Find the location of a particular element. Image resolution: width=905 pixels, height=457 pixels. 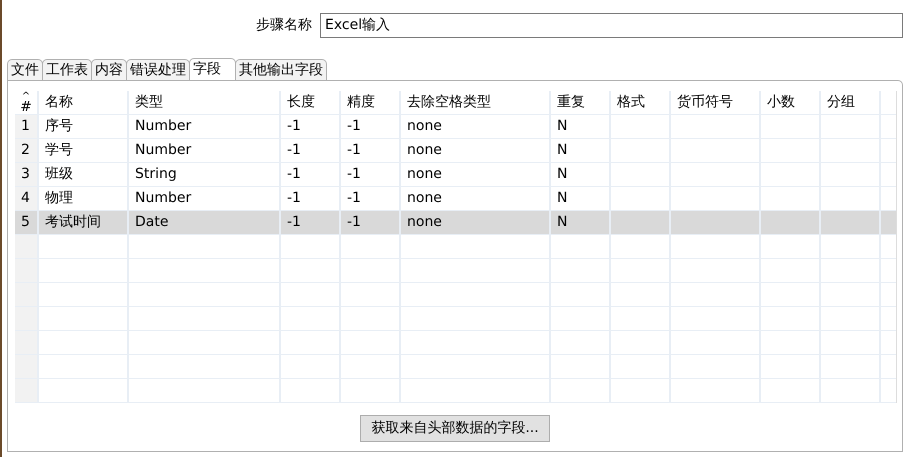

row-number: 3 is located at coordinates (25, 174).